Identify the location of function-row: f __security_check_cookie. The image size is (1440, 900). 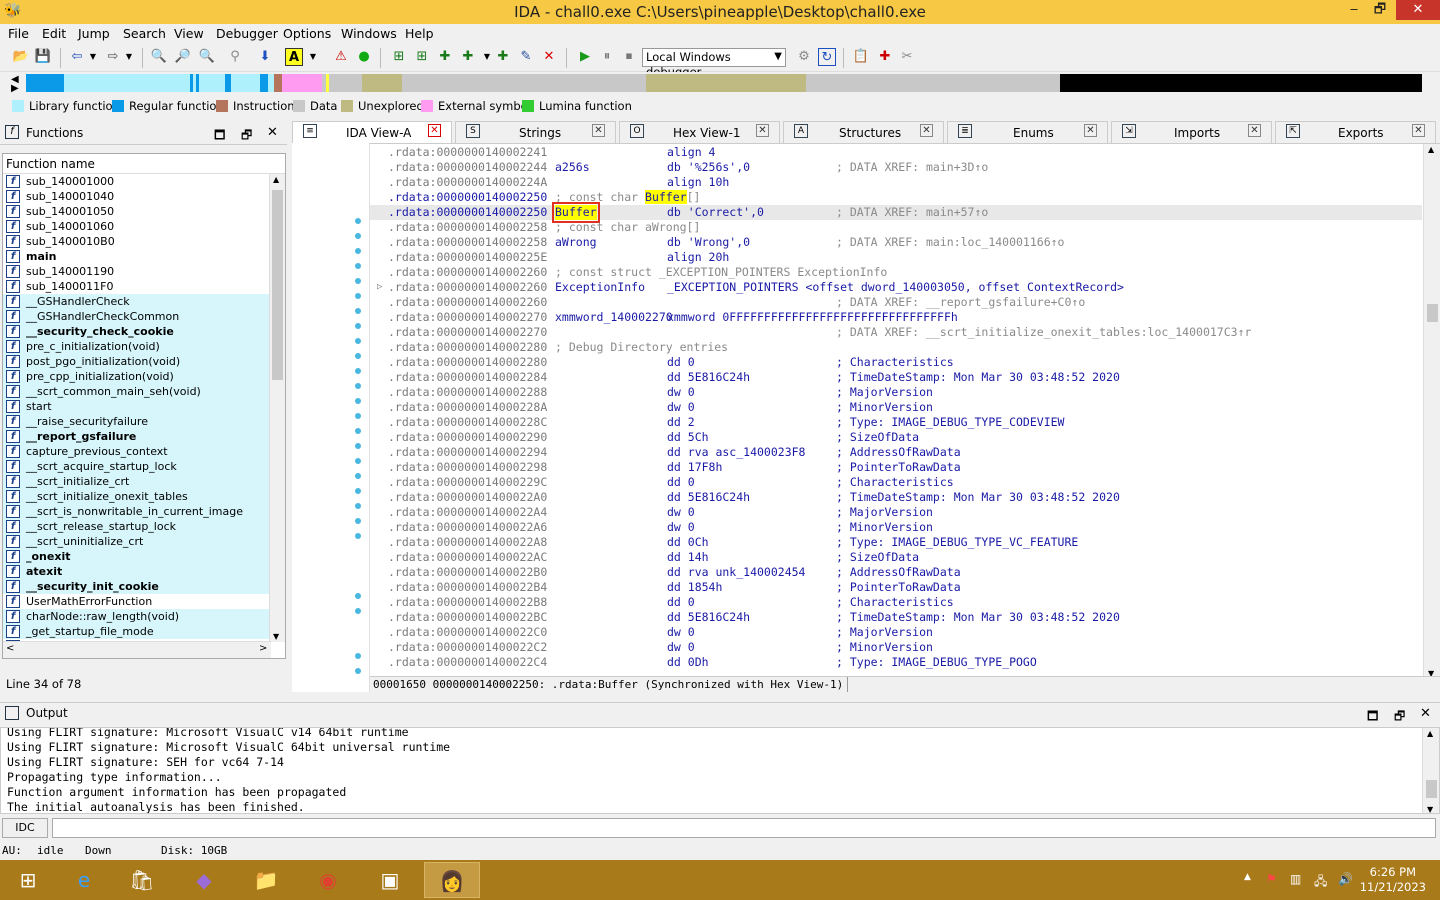
(144, 331).